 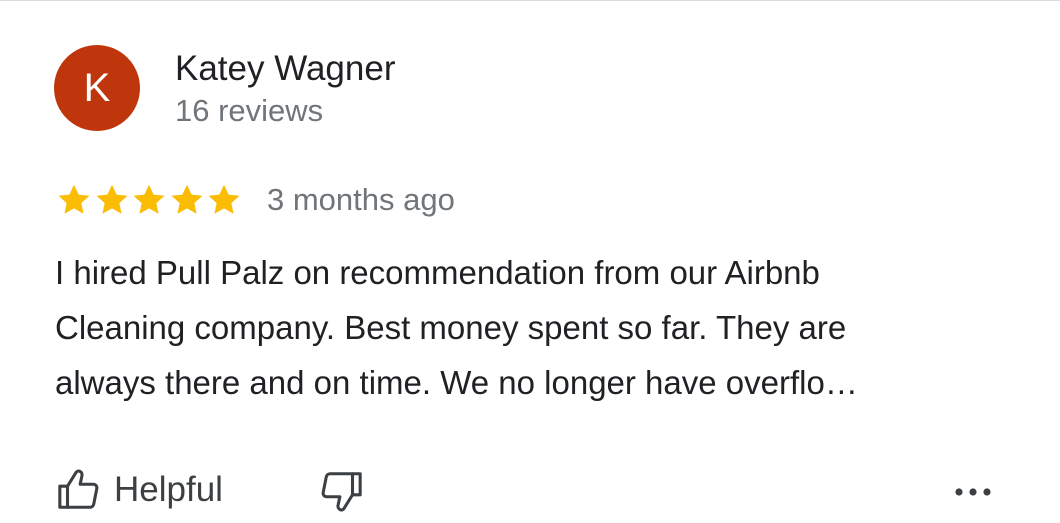 I want to click on helpful-button: Helpful, so click(x=139, y=490).